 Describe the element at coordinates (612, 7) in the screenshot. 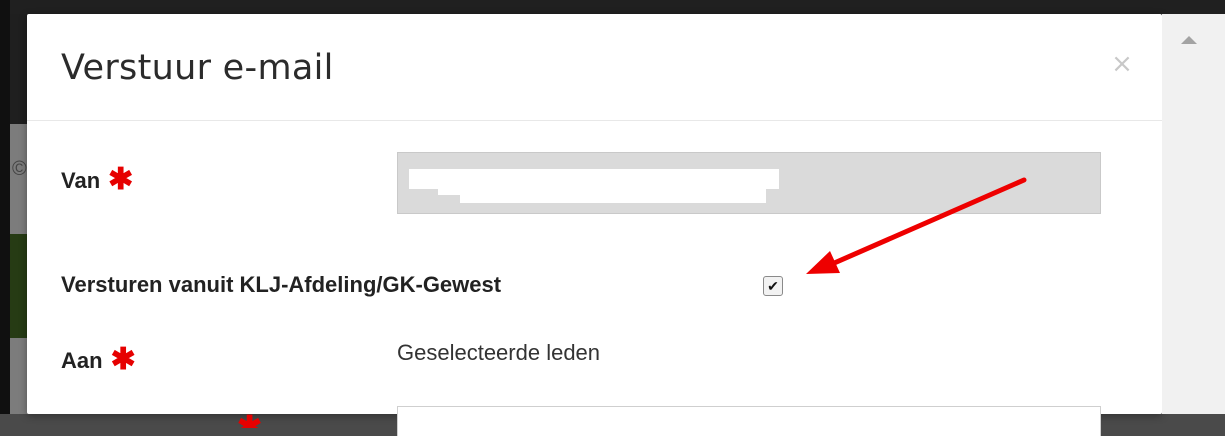

I see `background-top` at that location.